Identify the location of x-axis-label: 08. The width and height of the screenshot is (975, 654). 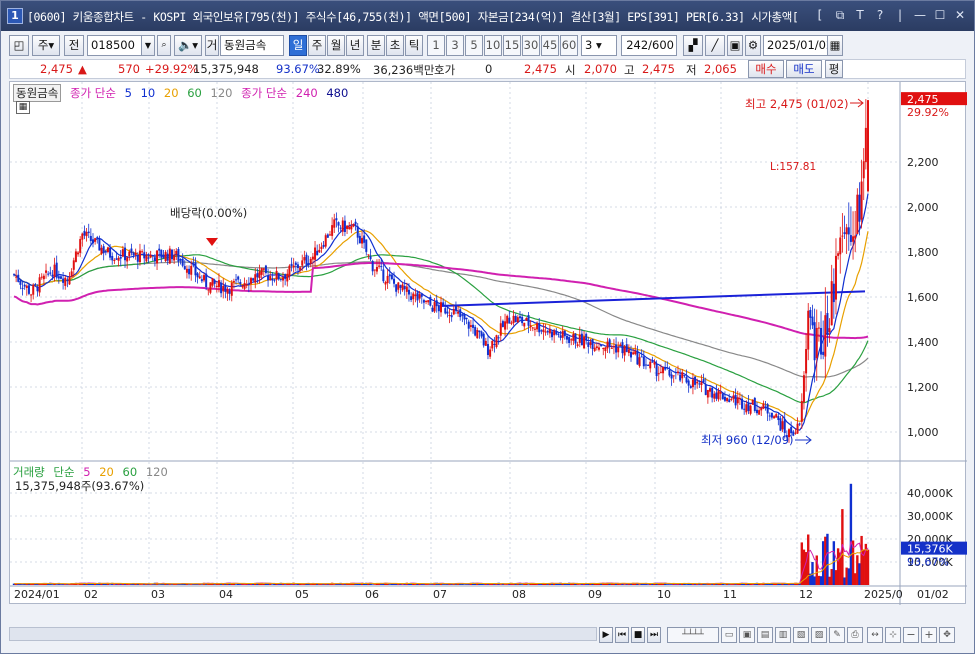
(519, 594).